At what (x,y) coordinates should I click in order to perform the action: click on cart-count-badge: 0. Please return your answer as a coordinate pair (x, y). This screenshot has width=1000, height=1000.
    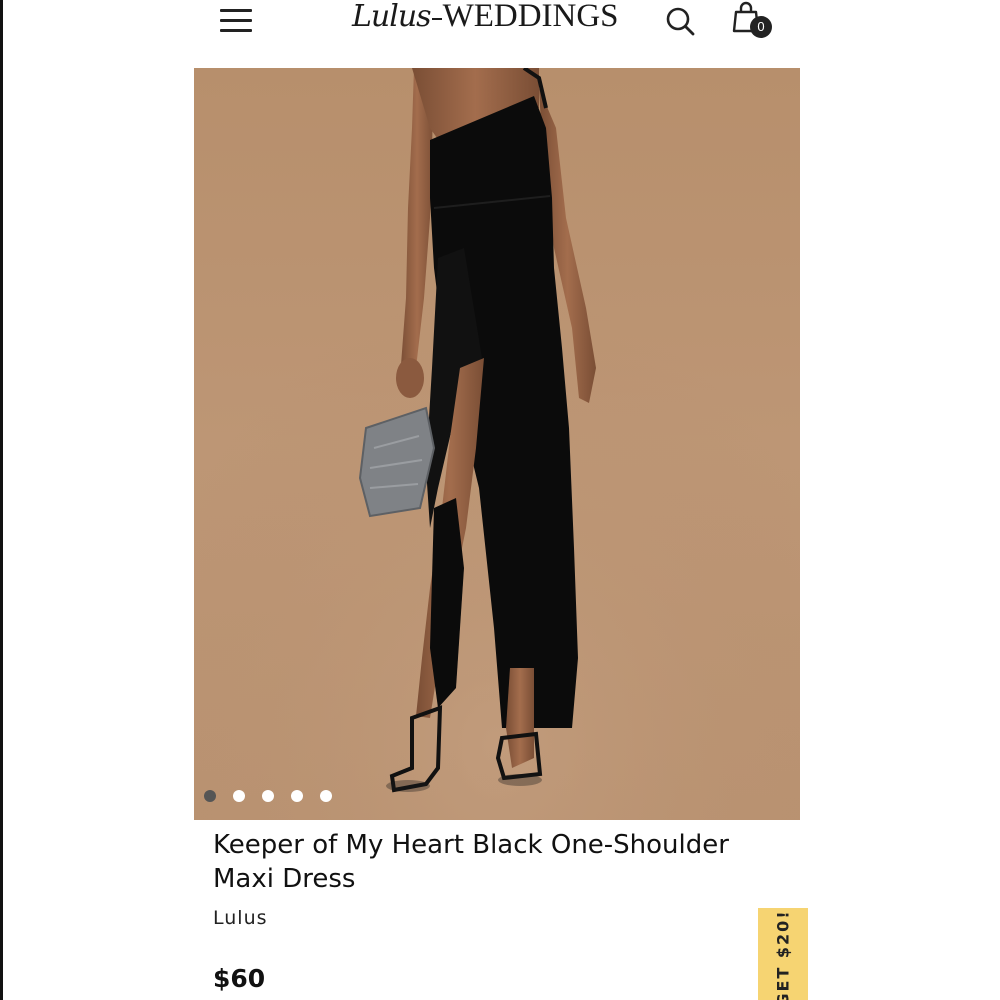
    Looking at the image, I should click on (761, 27).